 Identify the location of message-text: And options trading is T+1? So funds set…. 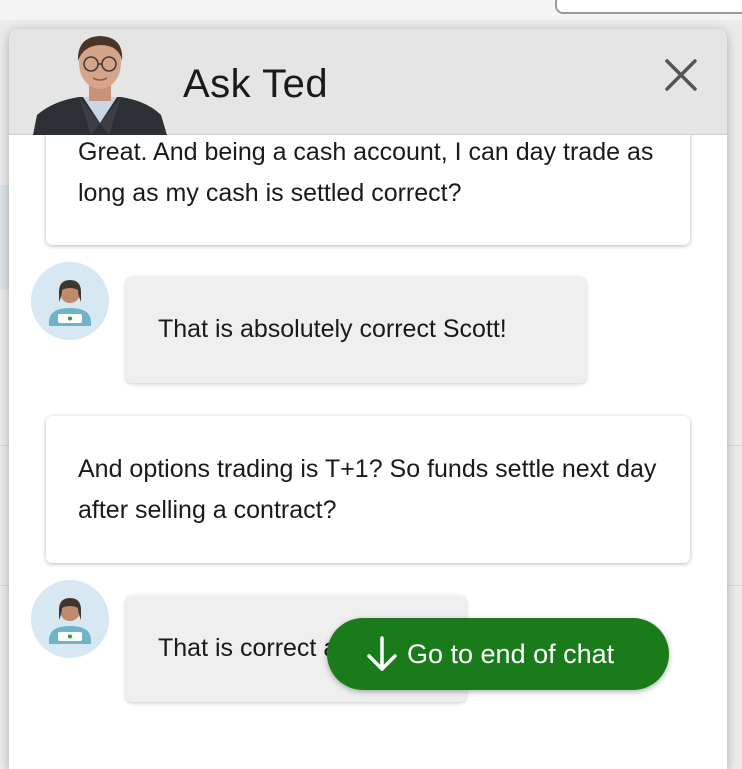
(367, 489).